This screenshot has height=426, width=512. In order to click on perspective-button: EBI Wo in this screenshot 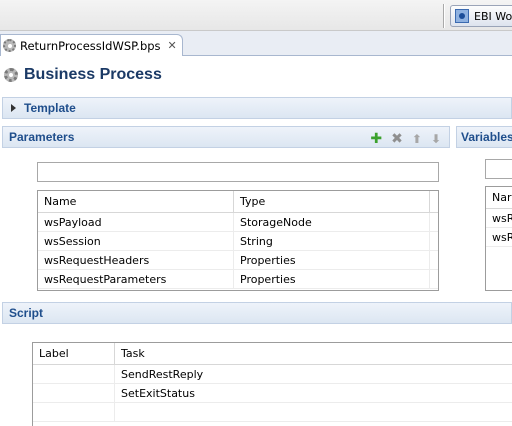, I will do `click(481, 16)`.